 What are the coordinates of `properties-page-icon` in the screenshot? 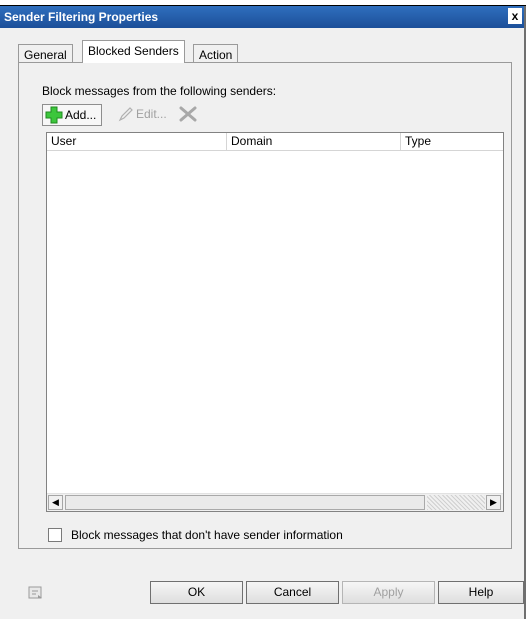 It's located at (35, 592).